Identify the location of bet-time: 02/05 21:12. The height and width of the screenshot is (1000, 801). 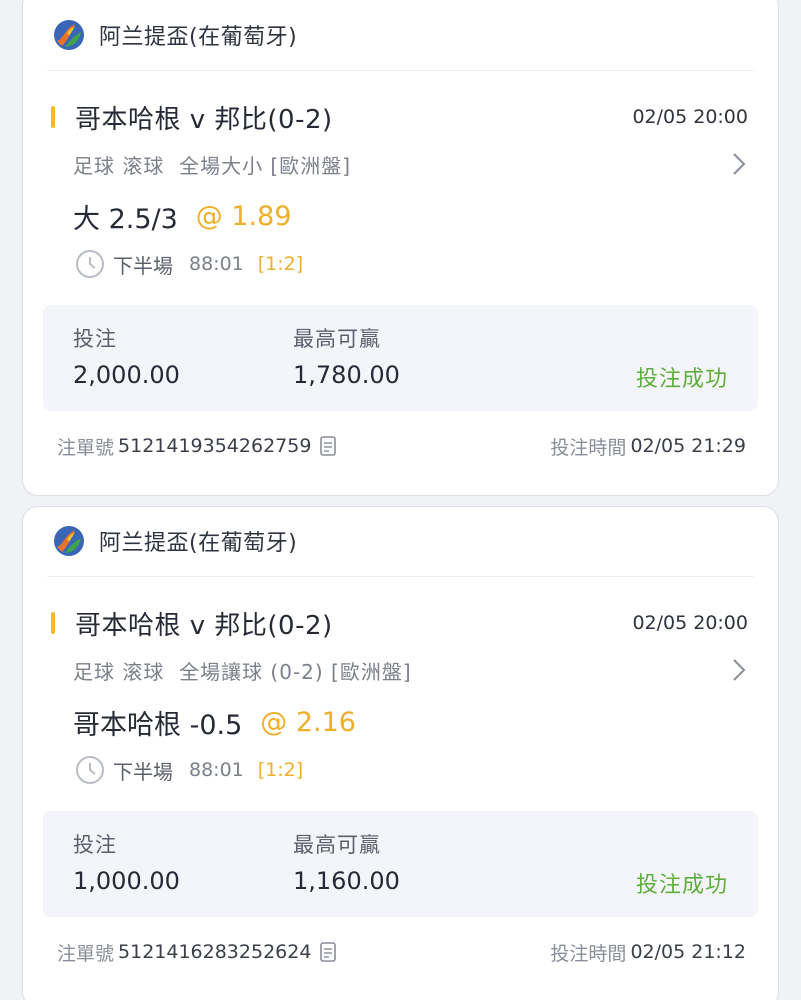
(688, 952).